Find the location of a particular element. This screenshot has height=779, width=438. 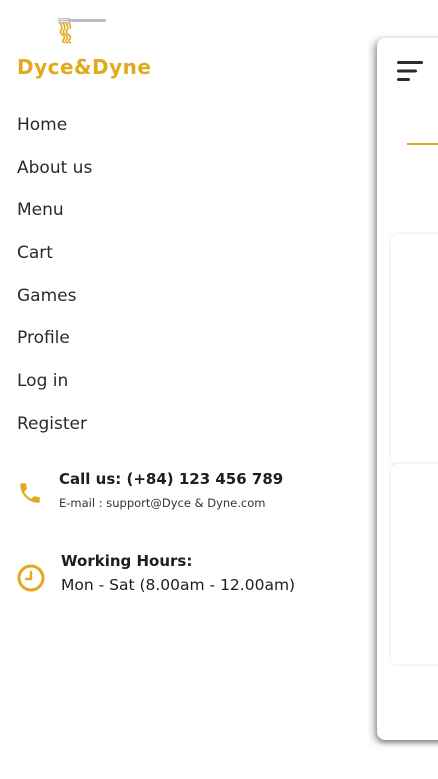

main-content-panel is located at coordinates (407, 389).